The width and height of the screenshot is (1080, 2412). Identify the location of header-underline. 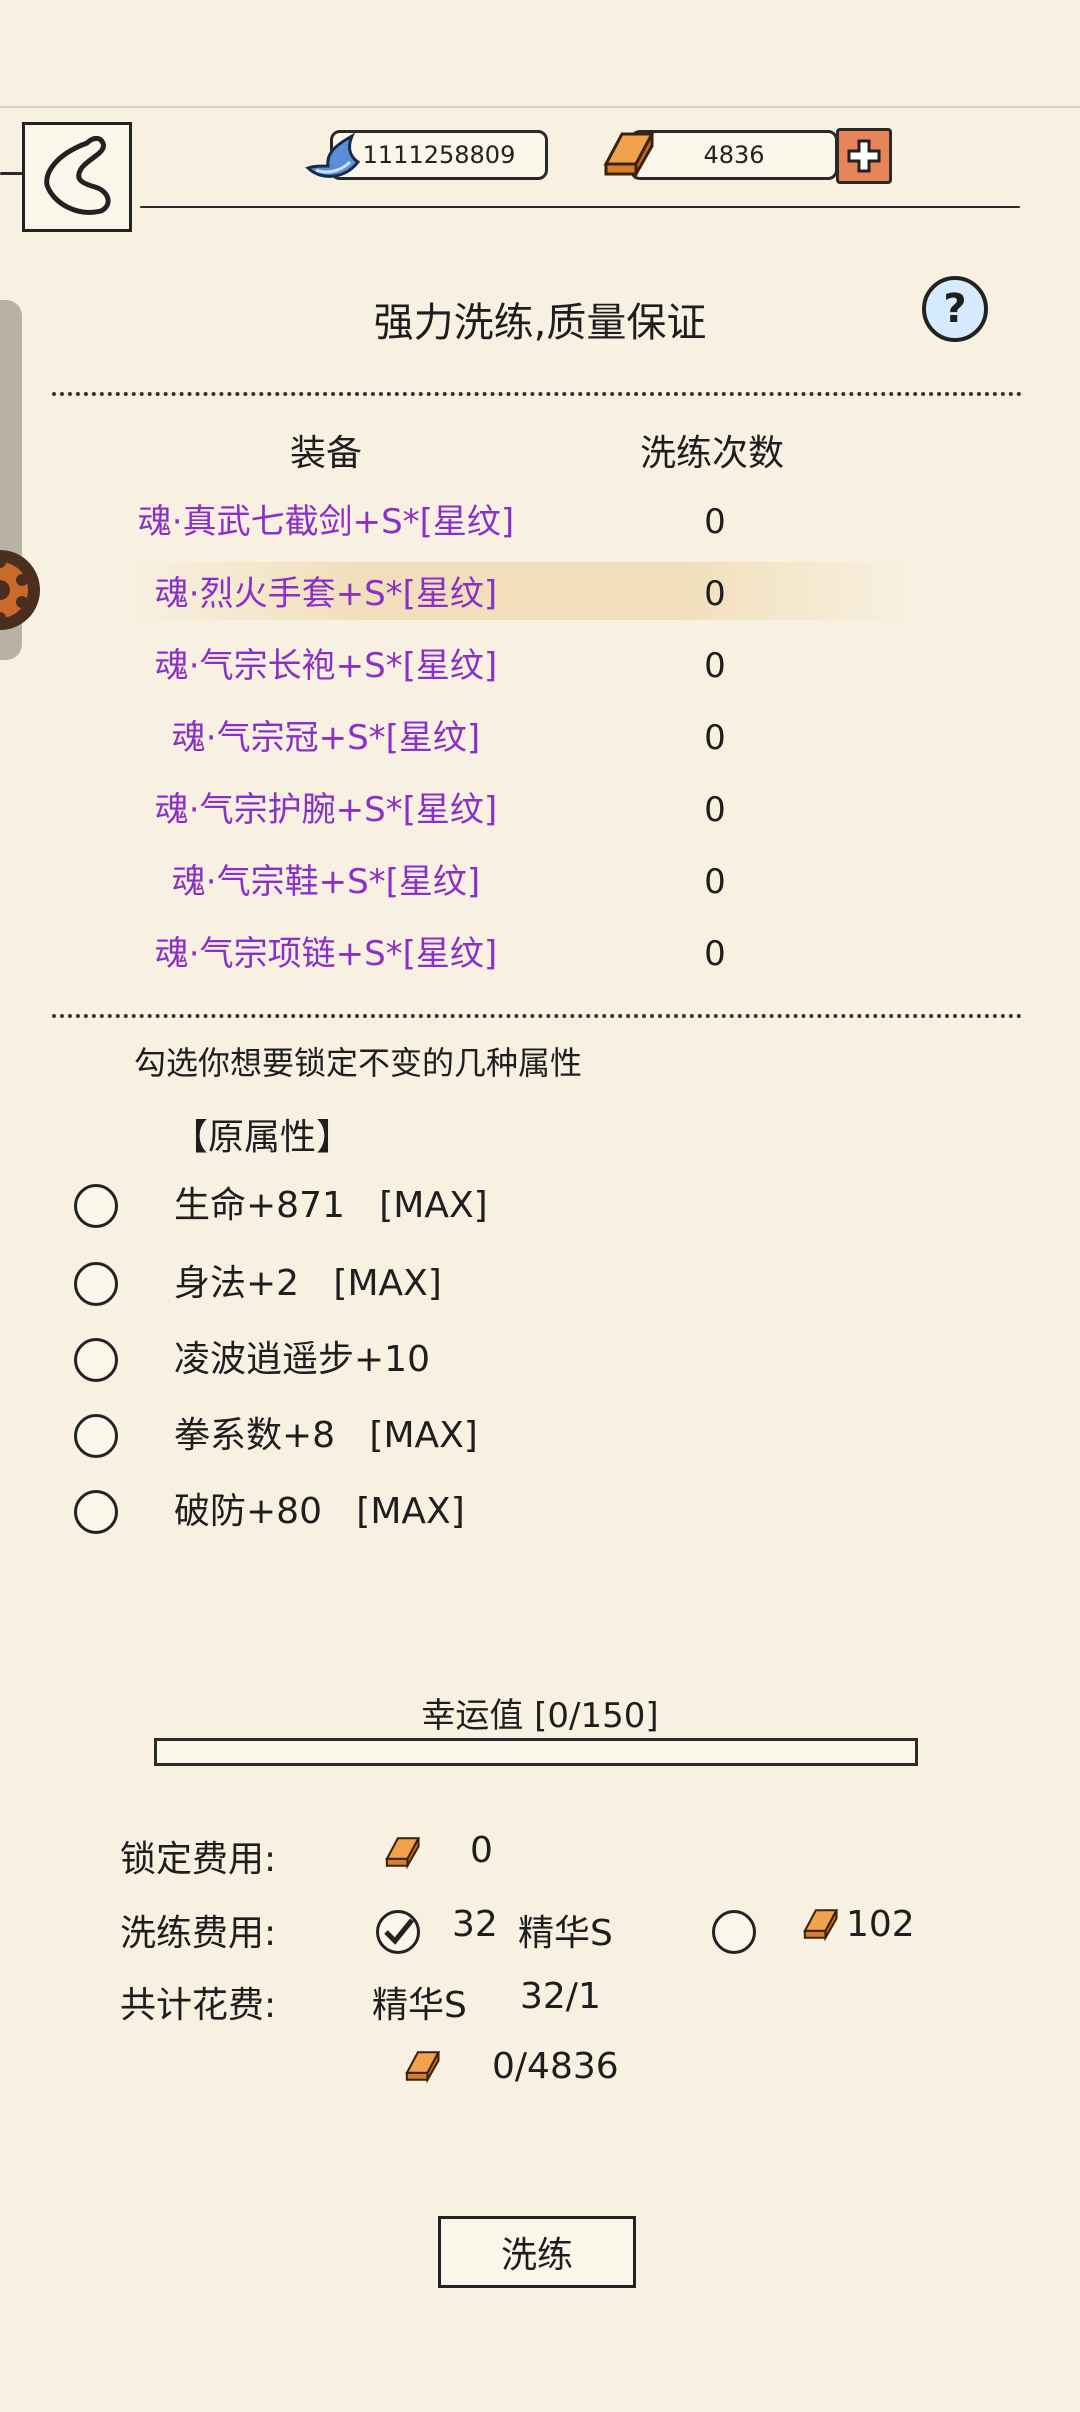
(580, 207).